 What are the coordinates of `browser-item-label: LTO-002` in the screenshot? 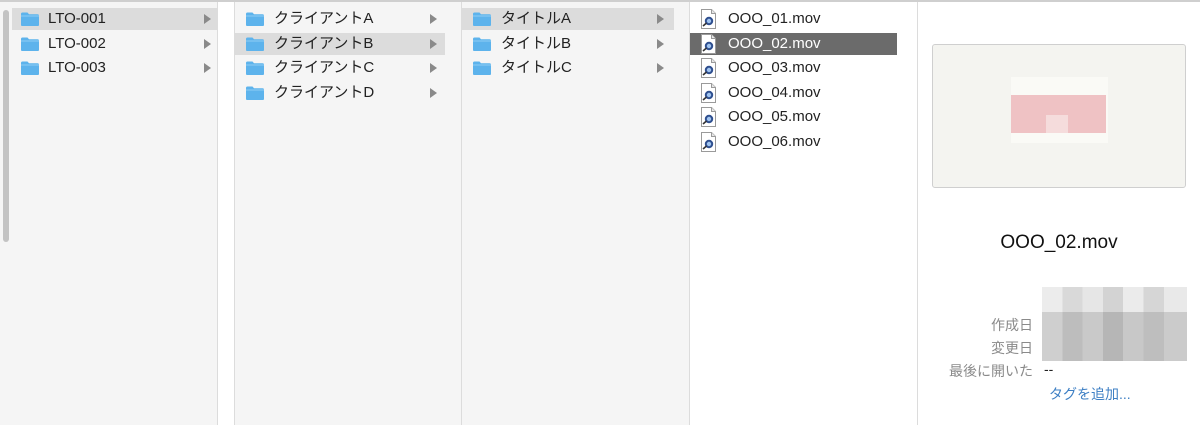 It's located at (77, 43).